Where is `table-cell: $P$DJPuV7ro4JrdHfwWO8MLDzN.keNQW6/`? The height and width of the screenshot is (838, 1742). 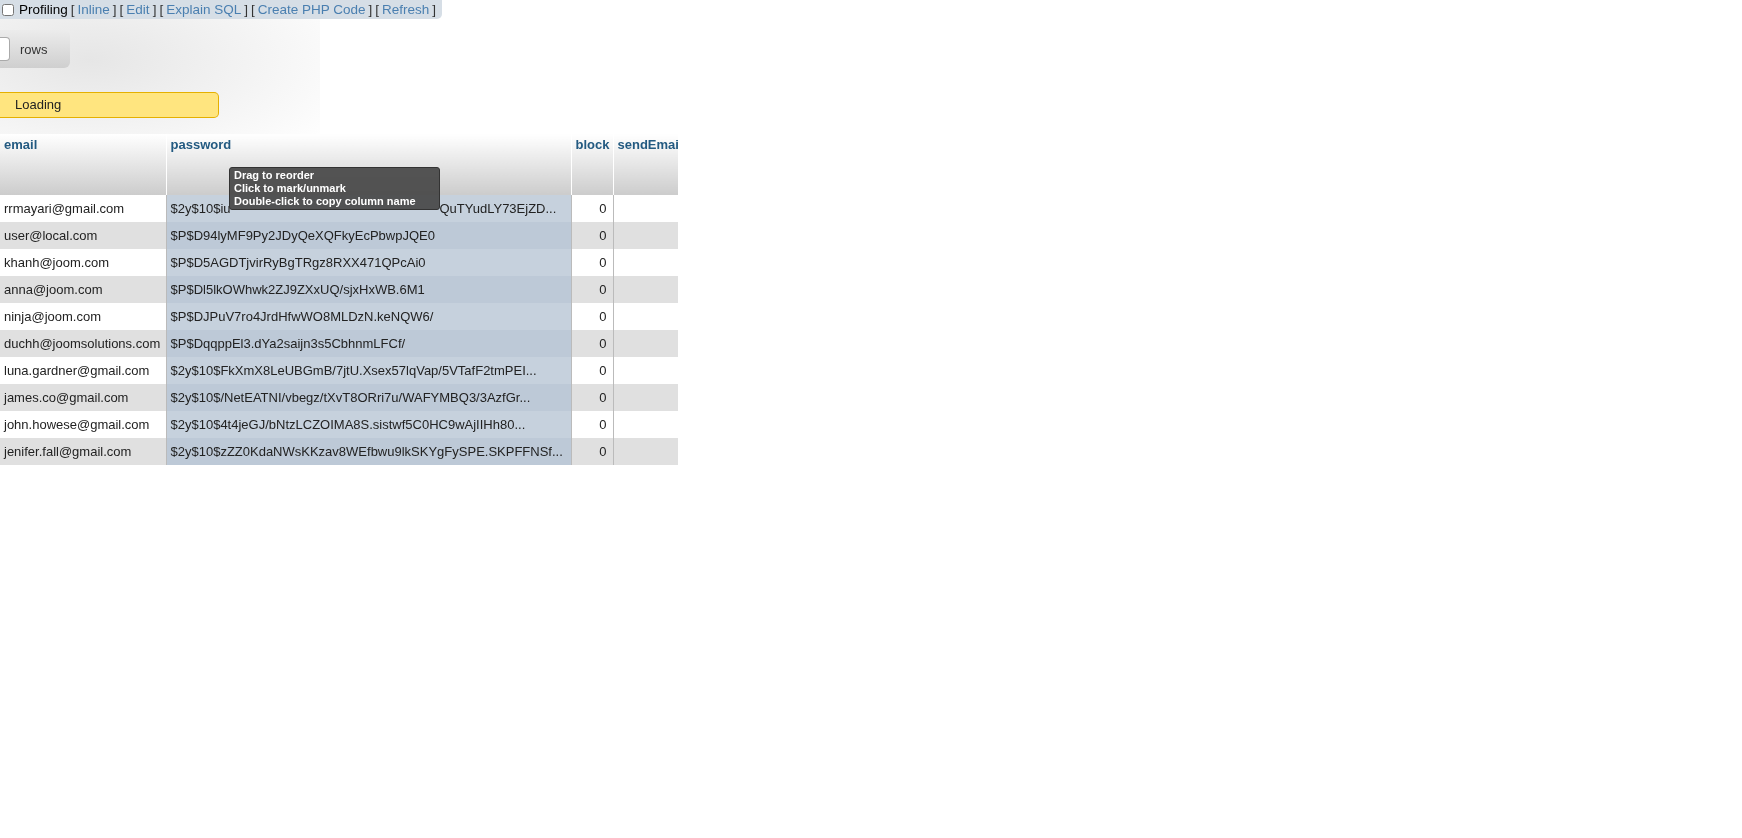 table-cell: $P$DJPuV7ro4JrdHfwWO8MLDzN.keNQW6/ is located at coordinates (368, 316).